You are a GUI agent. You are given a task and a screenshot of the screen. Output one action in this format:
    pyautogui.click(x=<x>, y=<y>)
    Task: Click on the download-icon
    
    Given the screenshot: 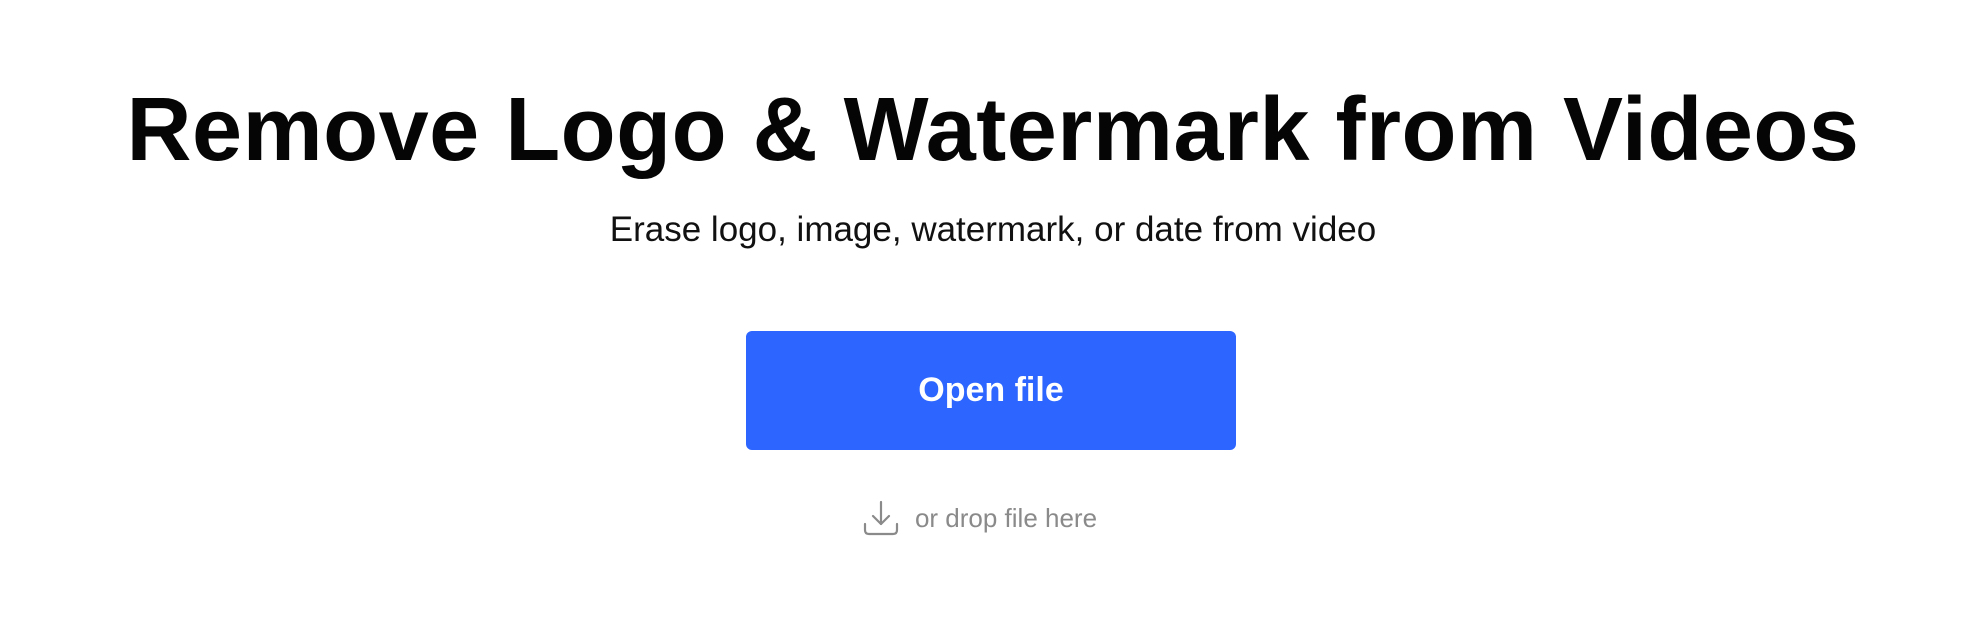 What is the action you would take?
    pyautogui.click(x=881, y=518)
    